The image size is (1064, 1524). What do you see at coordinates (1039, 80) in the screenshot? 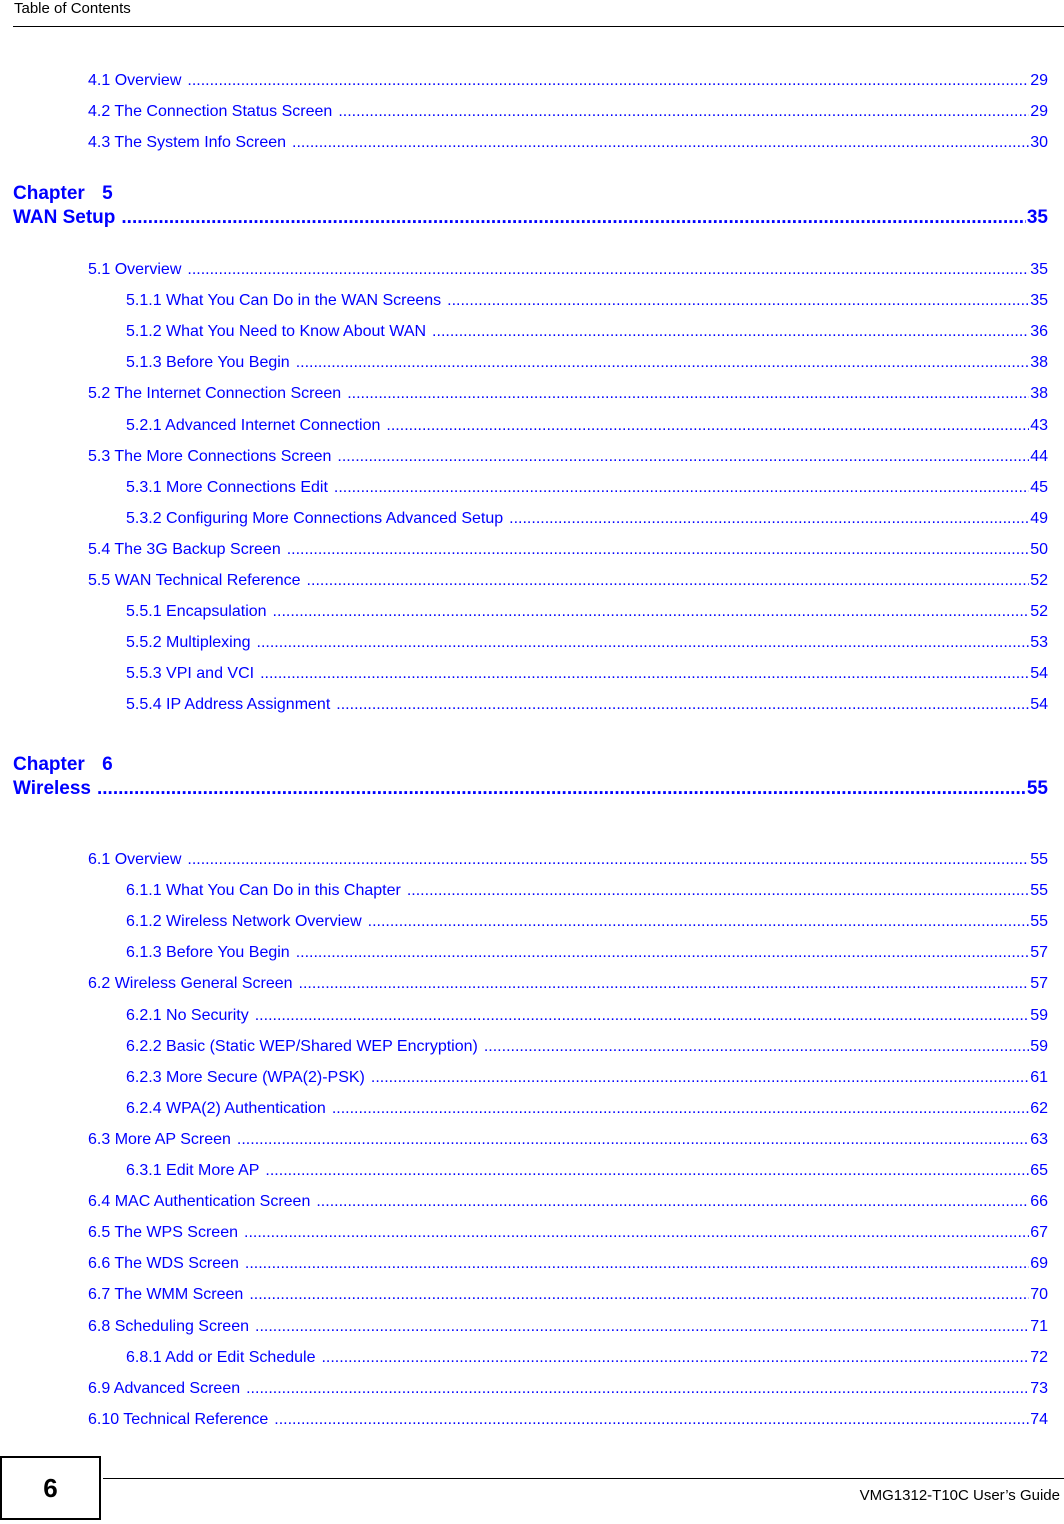
I see `toc-entry-page: 29` at bounding box center [1039, 80].